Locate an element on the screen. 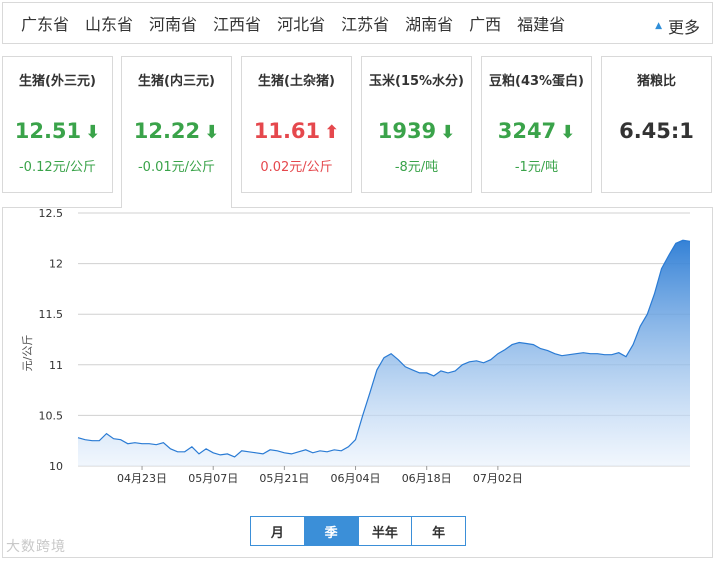 Image resolution: width=717 pixels, height=561 pixels. region-tab: 福建省 is located at coordinates (541, 23).